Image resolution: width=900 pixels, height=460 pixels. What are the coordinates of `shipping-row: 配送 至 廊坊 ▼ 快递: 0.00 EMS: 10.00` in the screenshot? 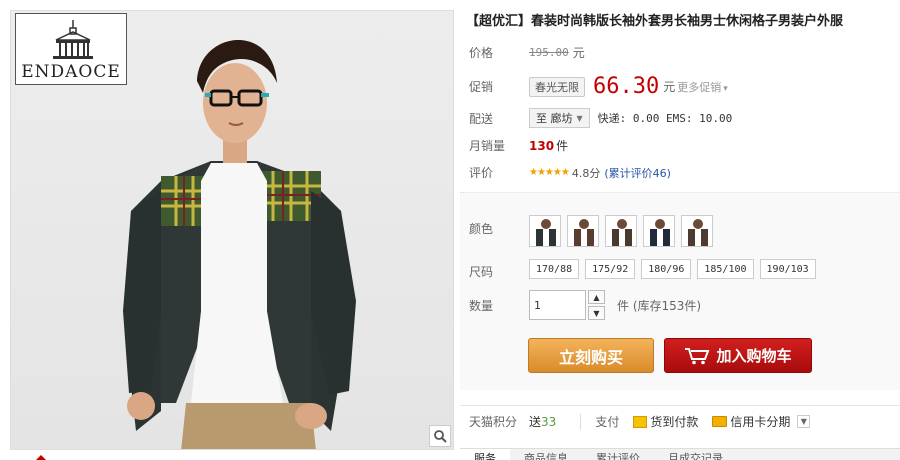 It's located at (600, 118).